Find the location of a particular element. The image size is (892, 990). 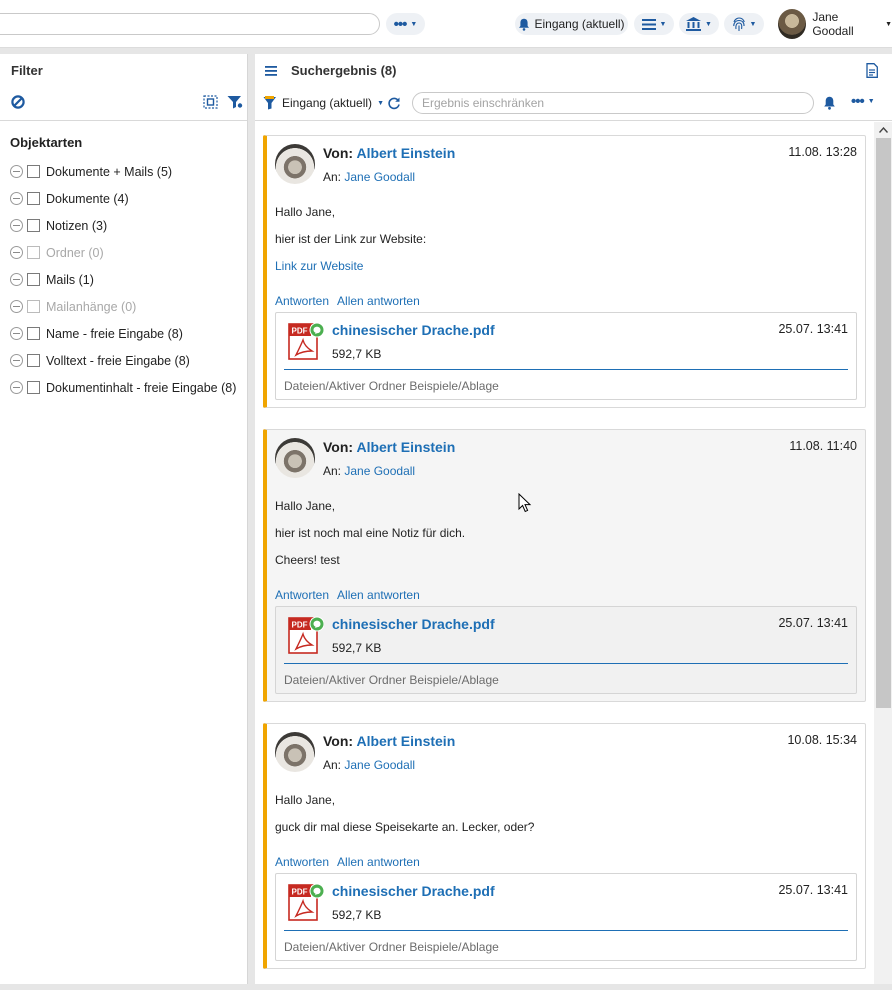

hamburger-menu-icon is located at coordinates (271, 71).